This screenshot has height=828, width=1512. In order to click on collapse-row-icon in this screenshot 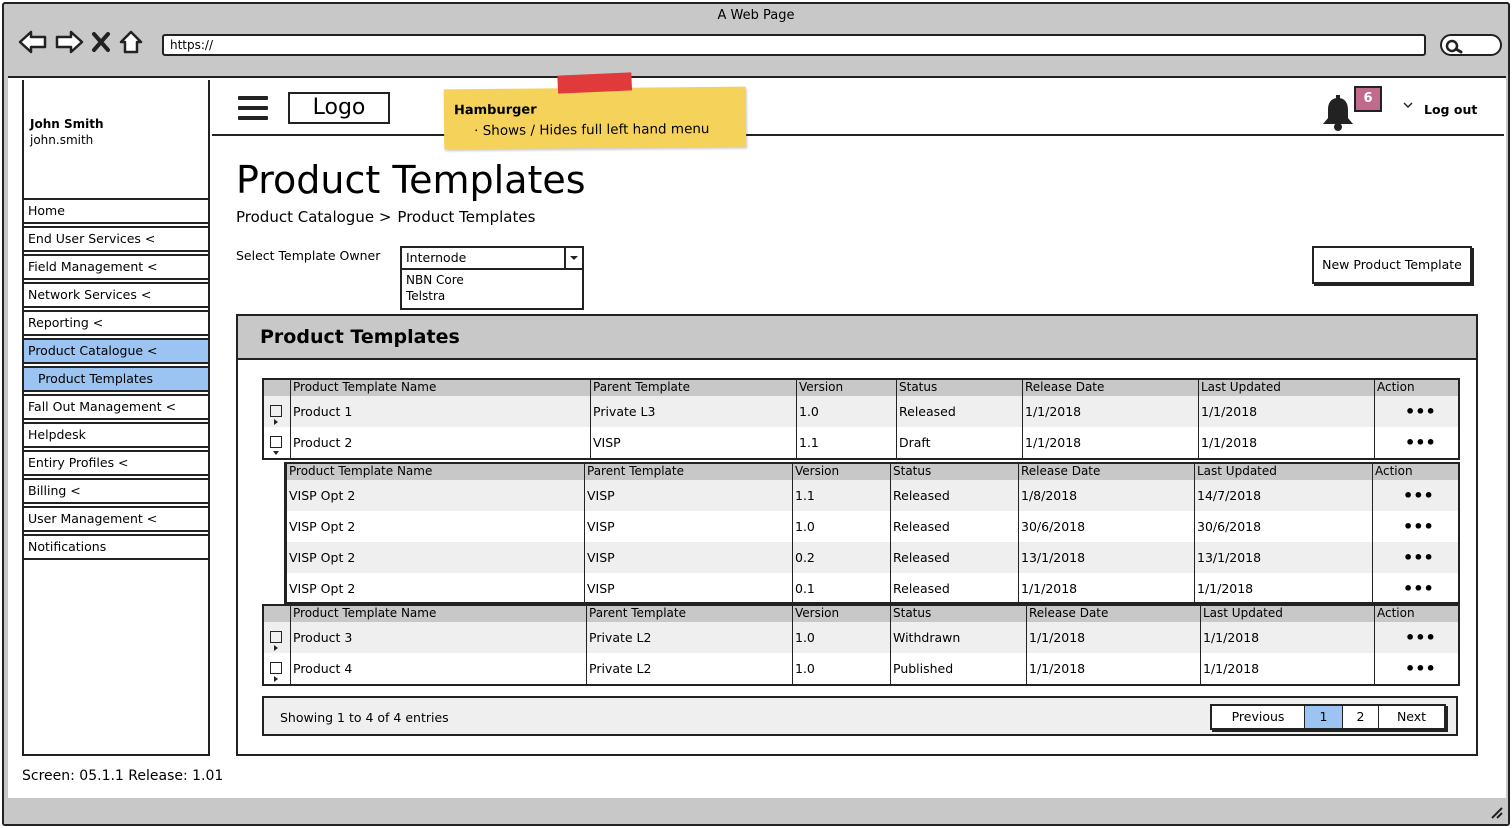, I will do `click(276, 445)`.